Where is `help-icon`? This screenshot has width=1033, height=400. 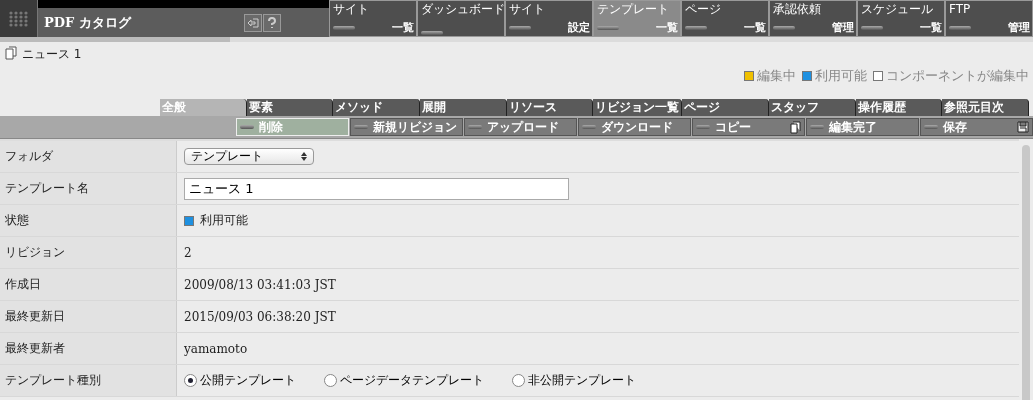
help-icon is located at coordinates (272, 22).